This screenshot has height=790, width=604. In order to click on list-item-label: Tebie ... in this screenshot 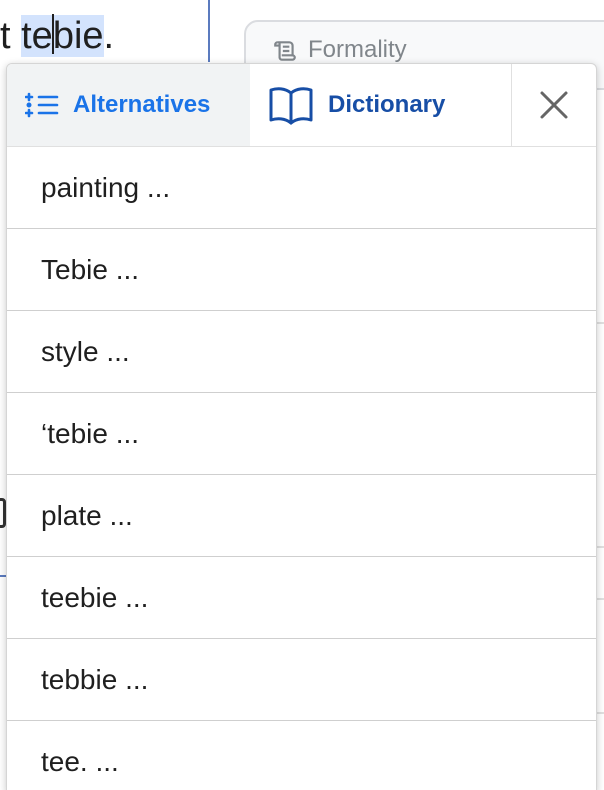, I will do `click(90, 269)`.